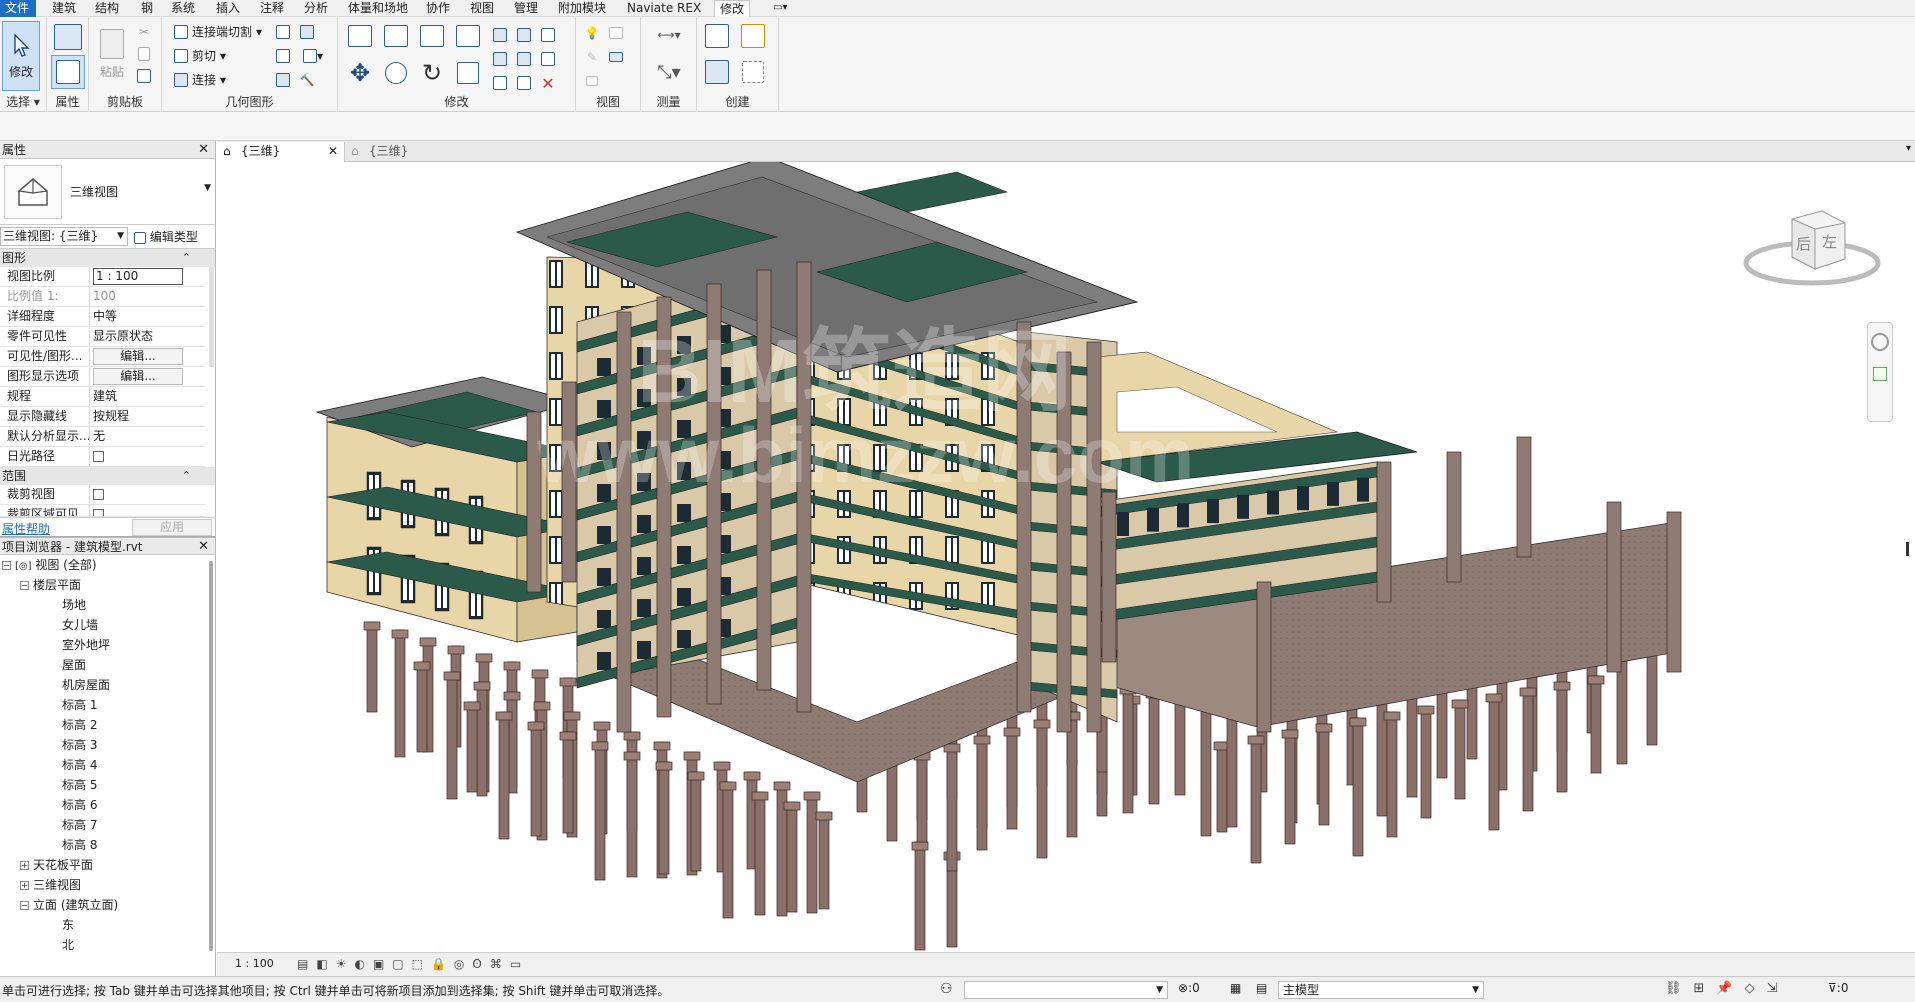 This screenshot has height=1002, width=1915. Describe the element at coordinates (147, 336) in the screenshot. I see `prop-value: 显示原状态` at that location.